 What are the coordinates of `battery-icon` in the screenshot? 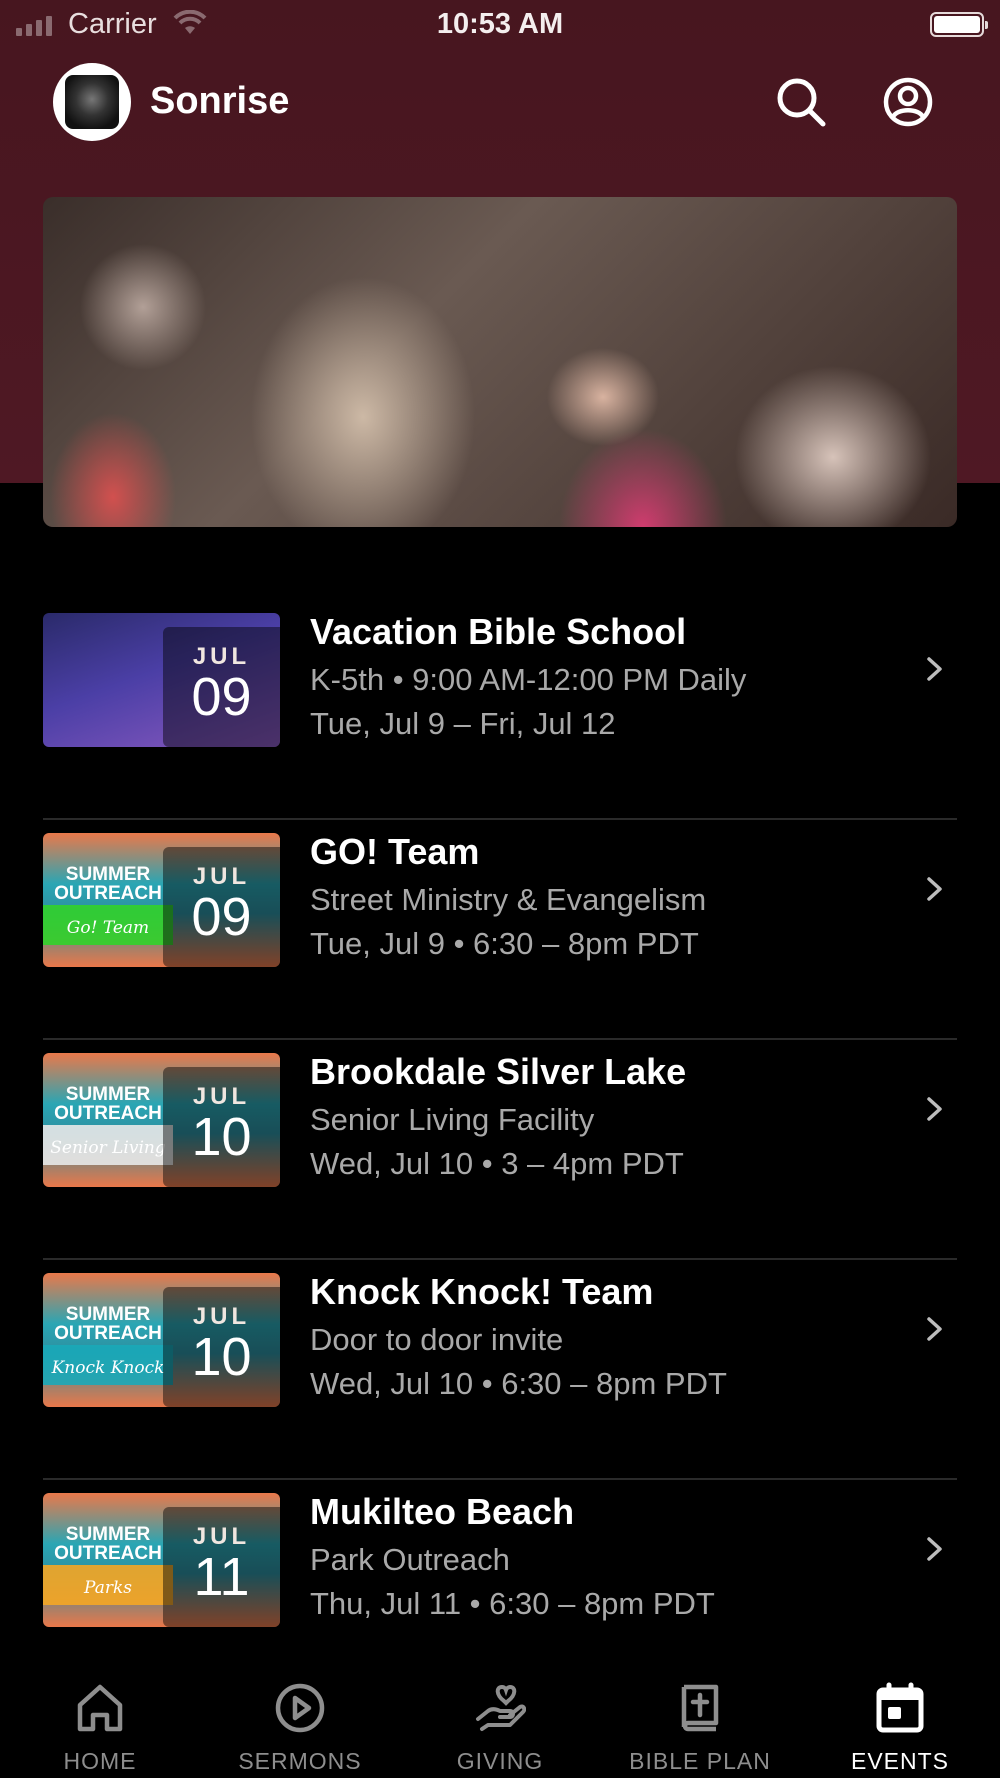 It's located at (959, 24).